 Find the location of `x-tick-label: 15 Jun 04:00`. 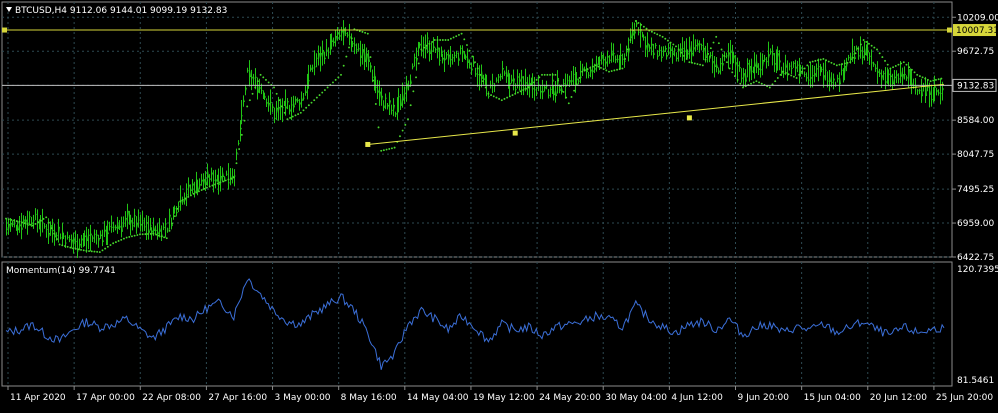

x-tick-label: 15 Jun 04:00 is located at coordinates (832, 398).